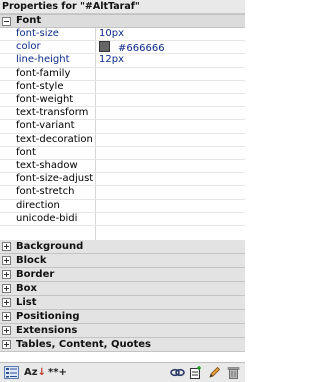 This screenshot has height=382, width=320. Describe the element at coordinates (35, 274) in the screenshot. I see `category-label: Border` at that location.